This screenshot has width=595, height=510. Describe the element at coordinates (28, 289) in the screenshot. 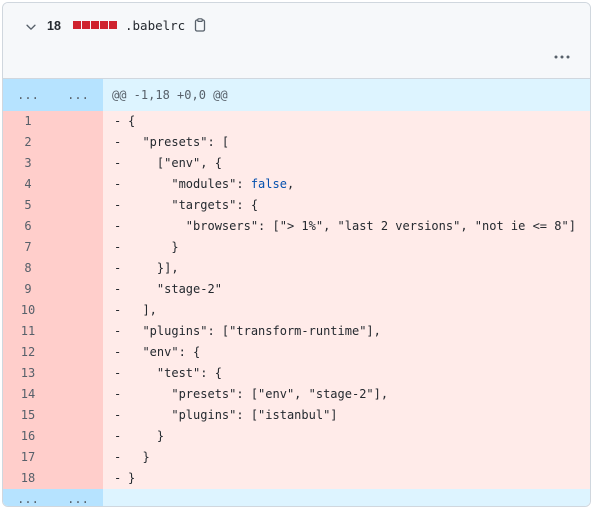

I see `line-number-old: 9` at that location.